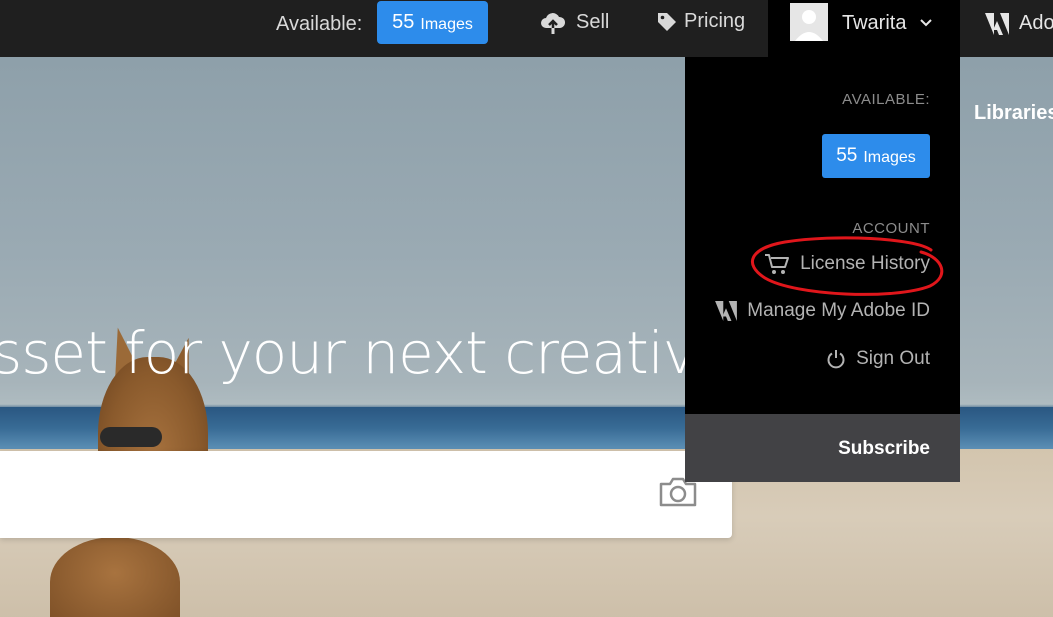 Image resolution: width=1053 pixels, height=617 pixels. I want to click on avatar, so click(809, 22).